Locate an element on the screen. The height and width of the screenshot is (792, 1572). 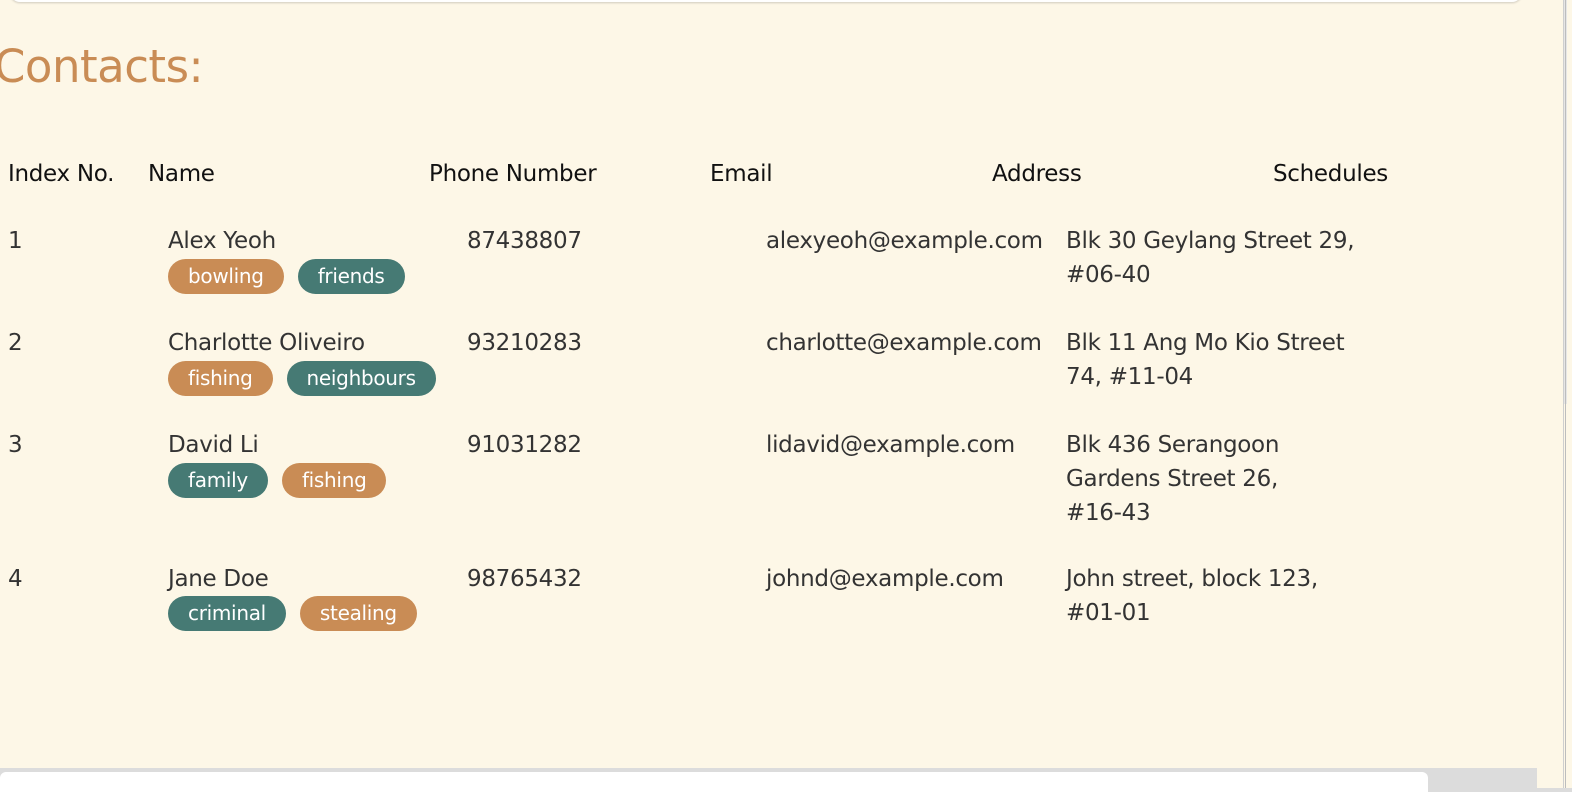
row-index: 1 is located at coordinates (15, 241).